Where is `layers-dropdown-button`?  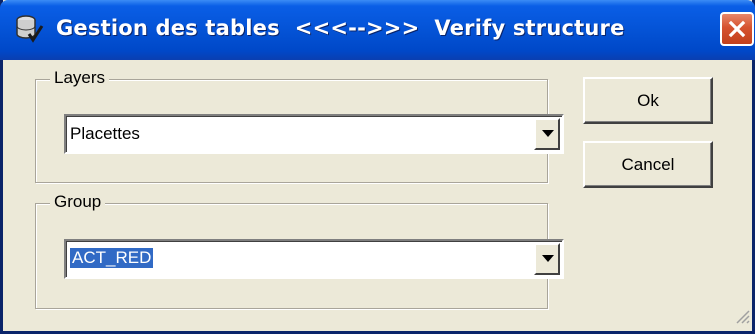
layers-dropdown-button is located at coordinates (547, 134).